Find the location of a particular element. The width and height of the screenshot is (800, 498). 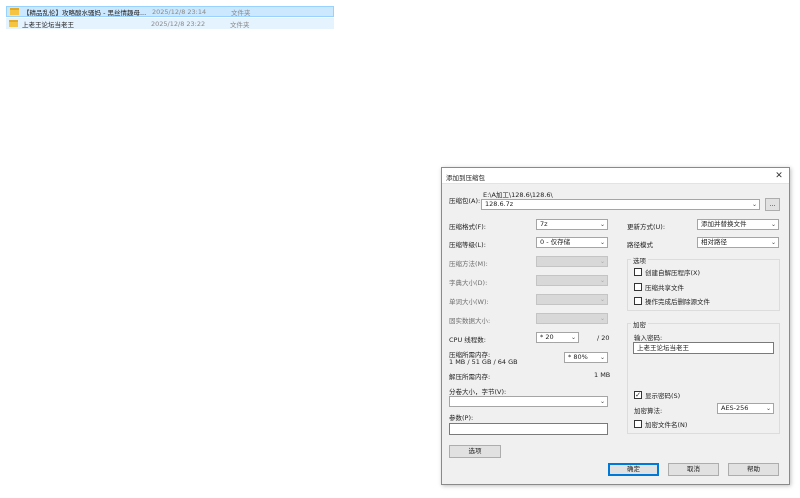

check-icon: ✓ is located at coordinates (638, 395).